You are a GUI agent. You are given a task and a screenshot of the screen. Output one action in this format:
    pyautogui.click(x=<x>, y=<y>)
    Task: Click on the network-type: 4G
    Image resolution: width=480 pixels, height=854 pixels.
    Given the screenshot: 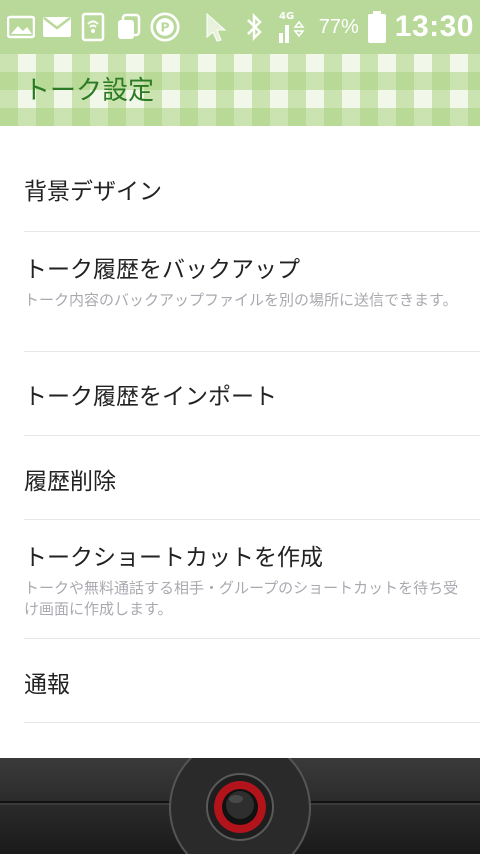 What is the action you would take?
    pyautogui.click(x=286, y=16)
    